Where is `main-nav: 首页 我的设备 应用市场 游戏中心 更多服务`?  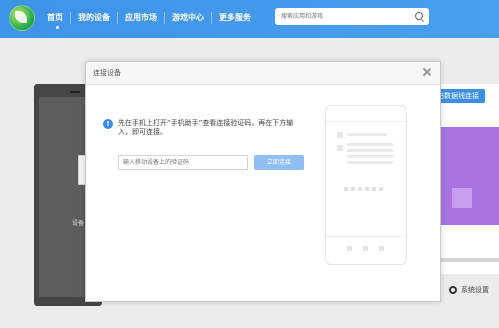 main-nav: 首页 我的设备 应用市场 游戏中心 更多服务 is located at coordinates (149, 20).